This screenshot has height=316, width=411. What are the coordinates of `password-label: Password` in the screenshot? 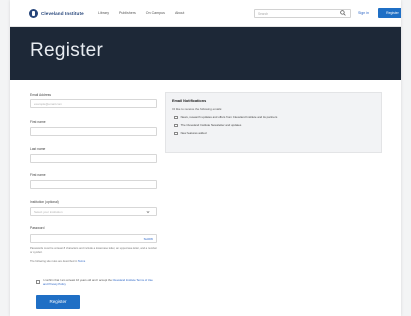 It's located at (37, 228).